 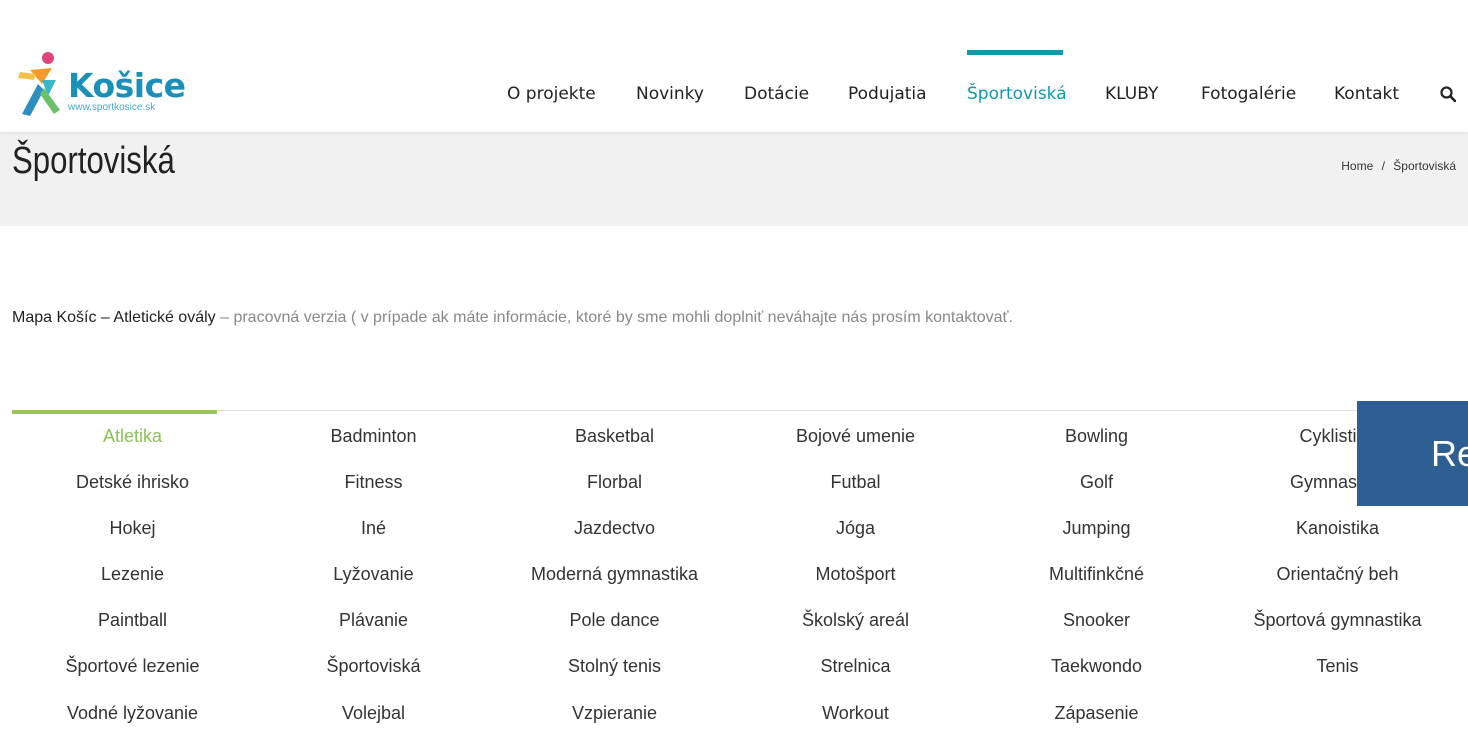 What do you see at coordinates (614, 491) in the screenshot?
I see `tab-florbal: Florbal` at bounding box center [614, 491].